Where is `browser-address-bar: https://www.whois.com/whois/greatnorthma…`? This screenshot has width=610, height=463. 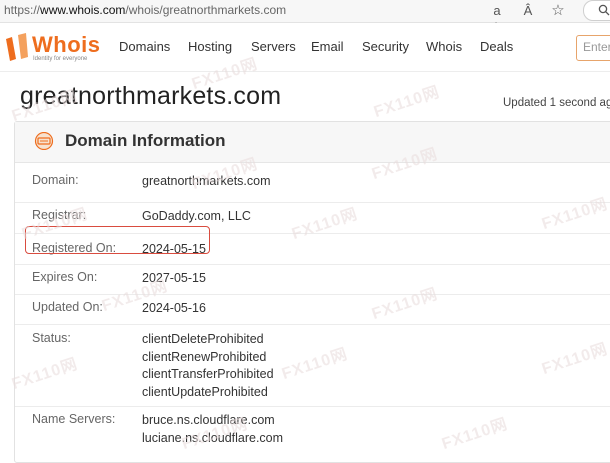
browser-address-bar: https://www.whois.com/whois/greatnorthma… is located at coordinates (305, 18).